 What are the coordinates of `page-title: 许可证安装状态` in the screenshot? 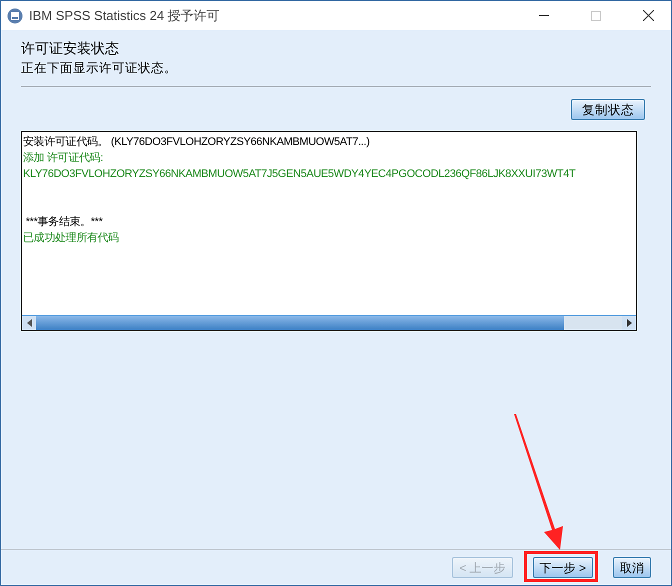 It's located at (70, 49).